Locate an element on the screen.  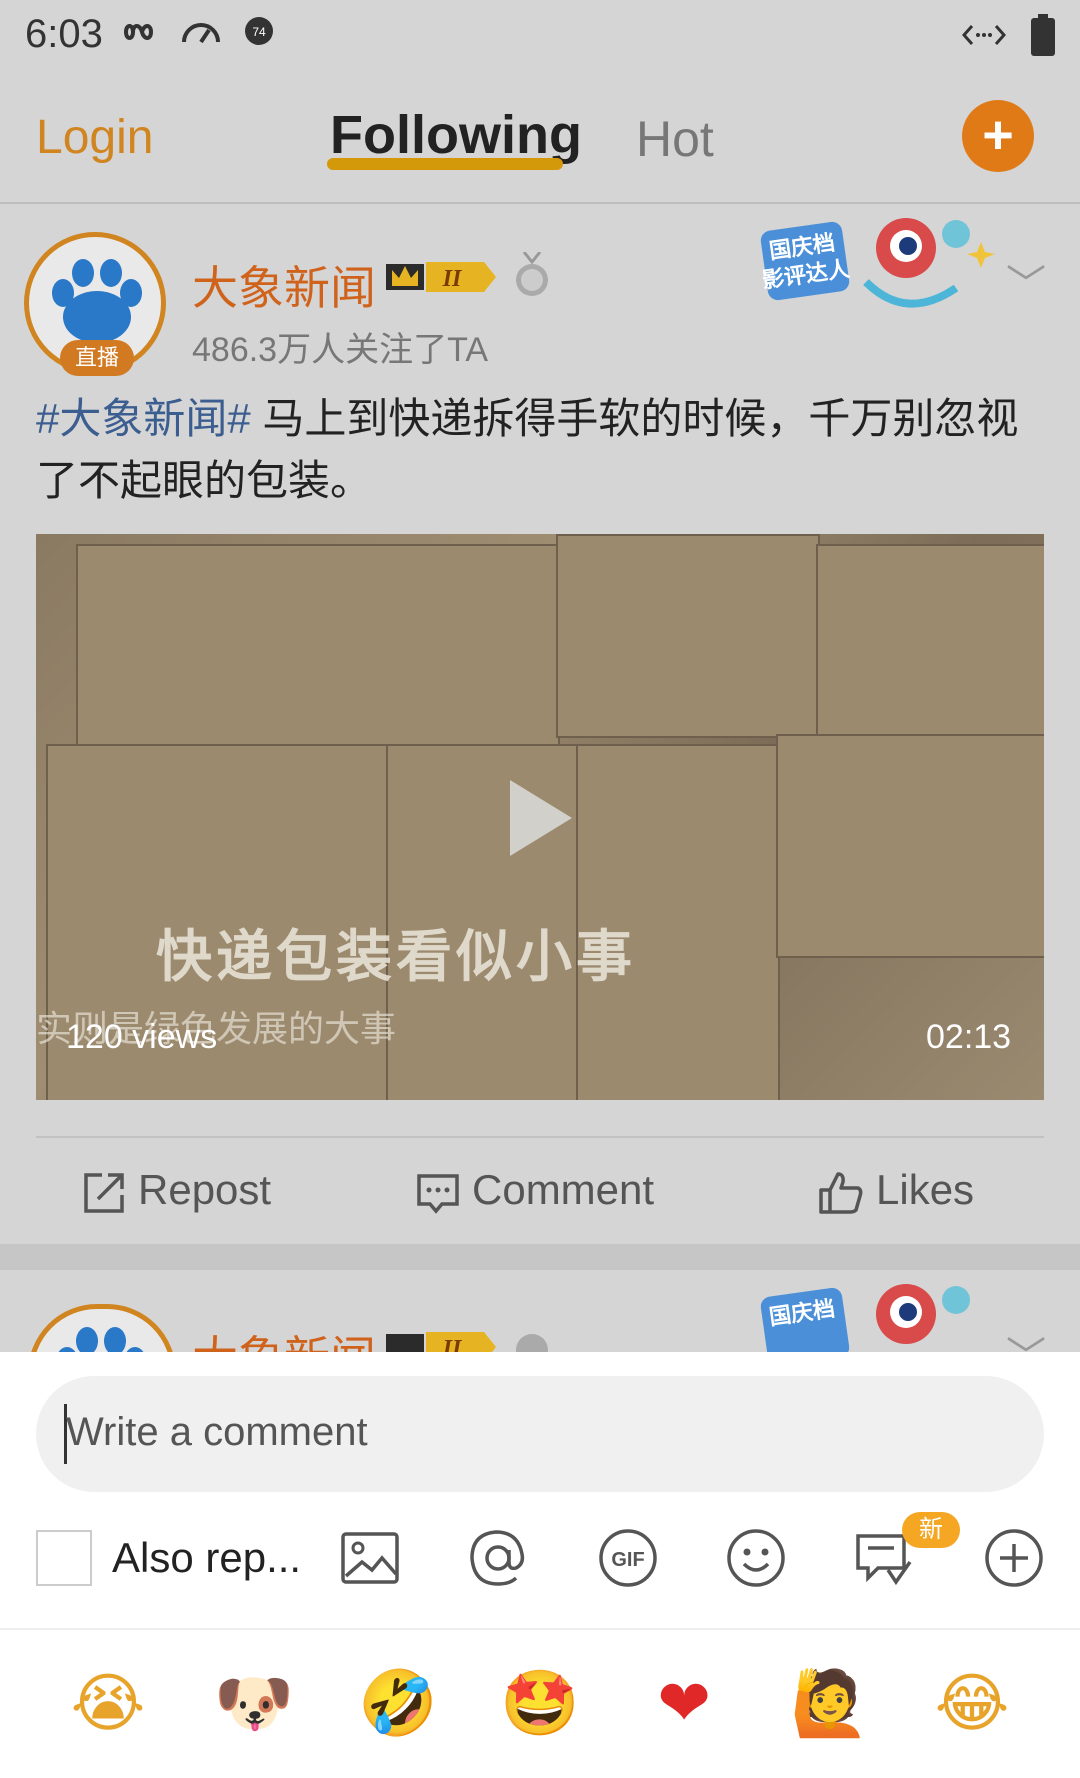
login-link: Login is located at coordinates (94, 137).